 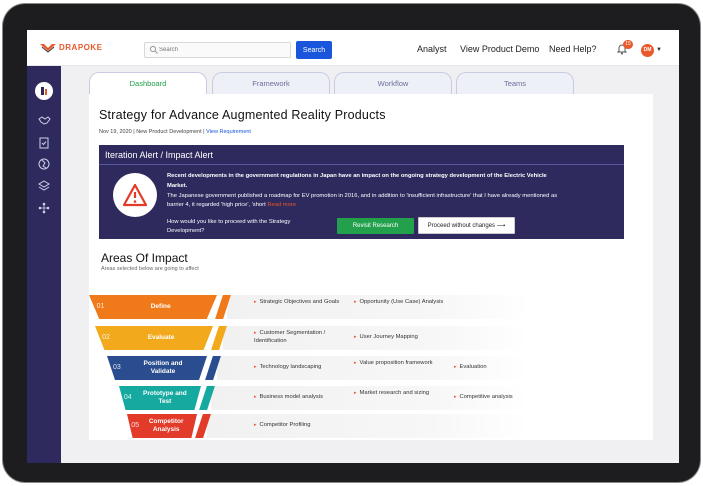 What do you see at coordinates (163, 367) in the screenshot?
I see `stage-label: Position and Validate` at bounding box center [163, 367].